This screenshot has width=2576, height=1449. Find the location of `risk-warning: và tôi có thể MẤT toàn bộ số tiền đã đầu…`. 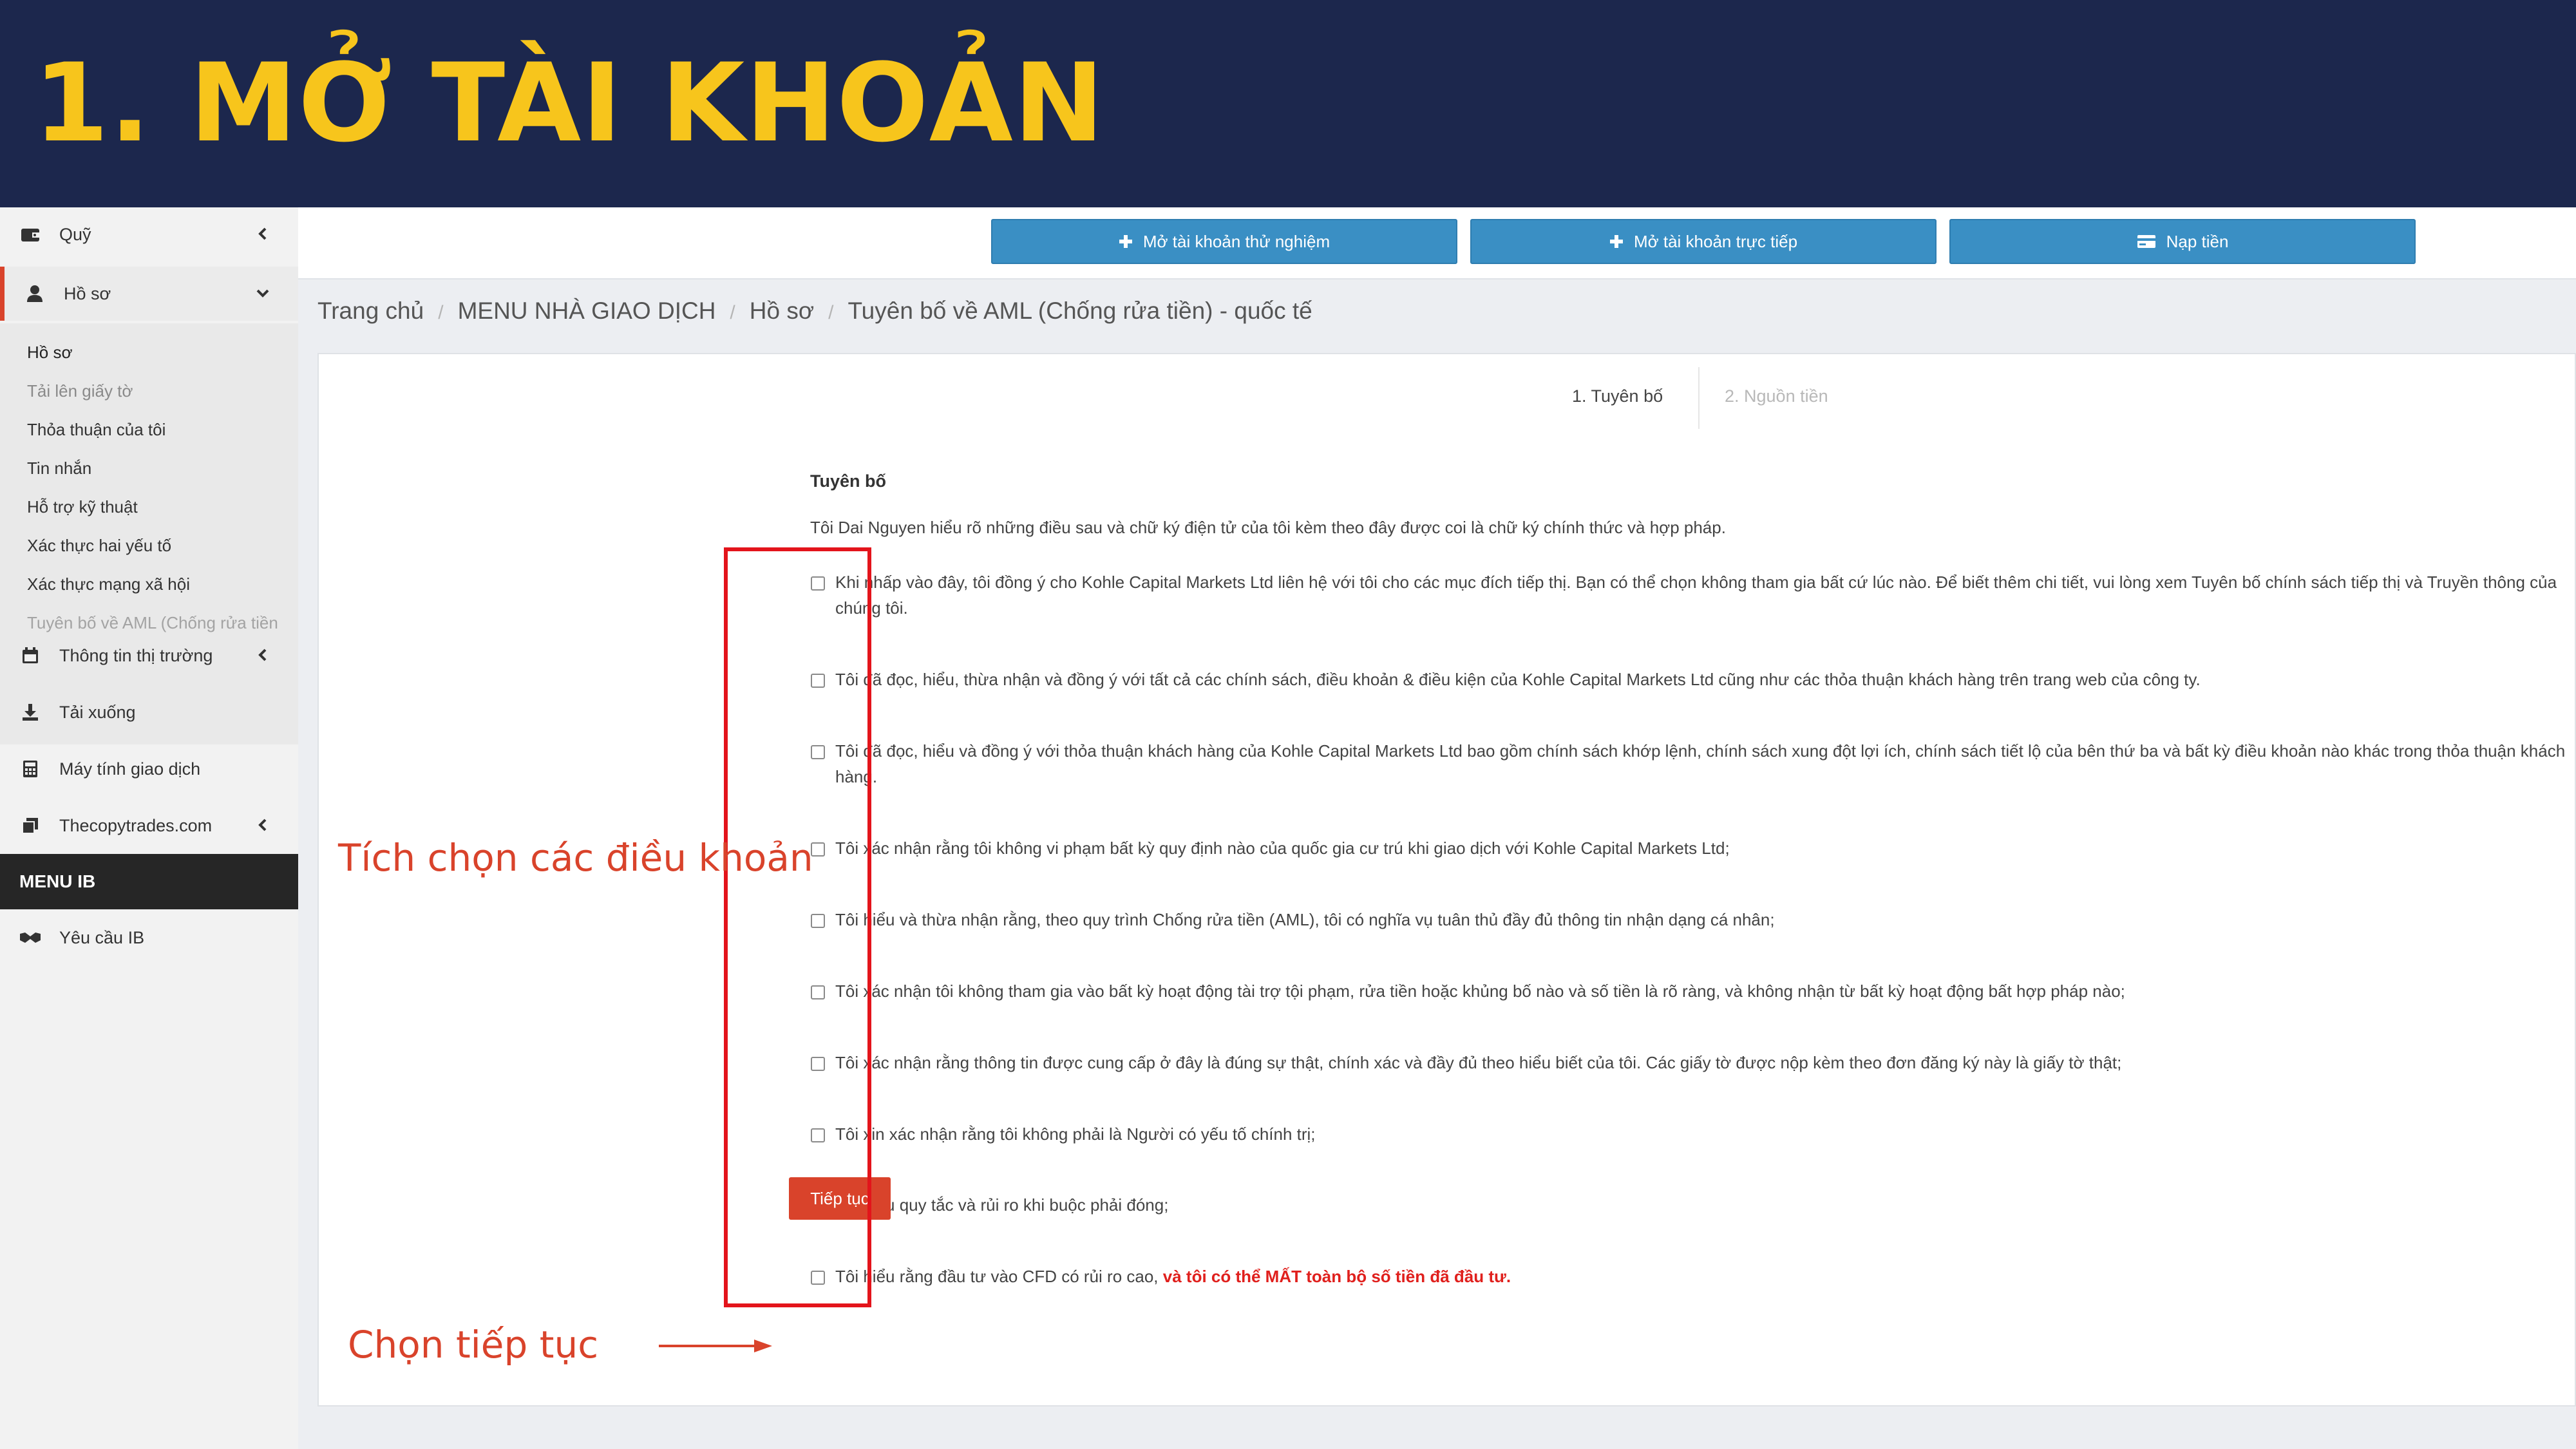

risk-warning: và tôi có thể MẤT toàn bộ số tiền đã đầu… is located at coordinates (1337, 1276).